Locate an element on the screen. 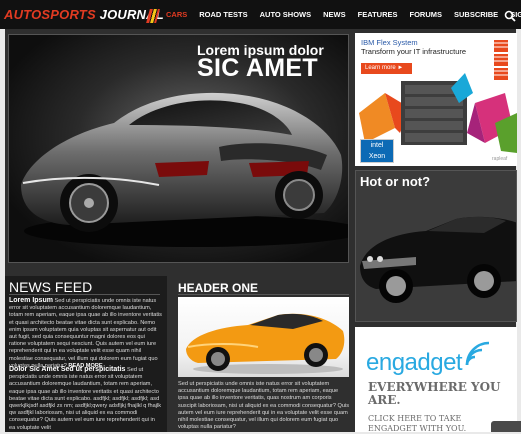 The height and width of the screenshot is (434, 521). engadget-logo: engadget is located at coordinates (414, 362).